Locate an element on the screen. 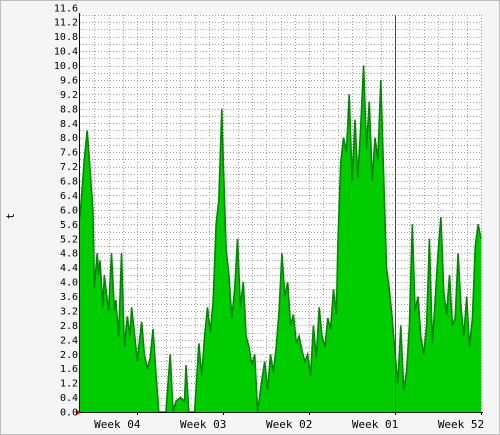  y-tick-label: 6.8 is located at coordinates (69, 182).